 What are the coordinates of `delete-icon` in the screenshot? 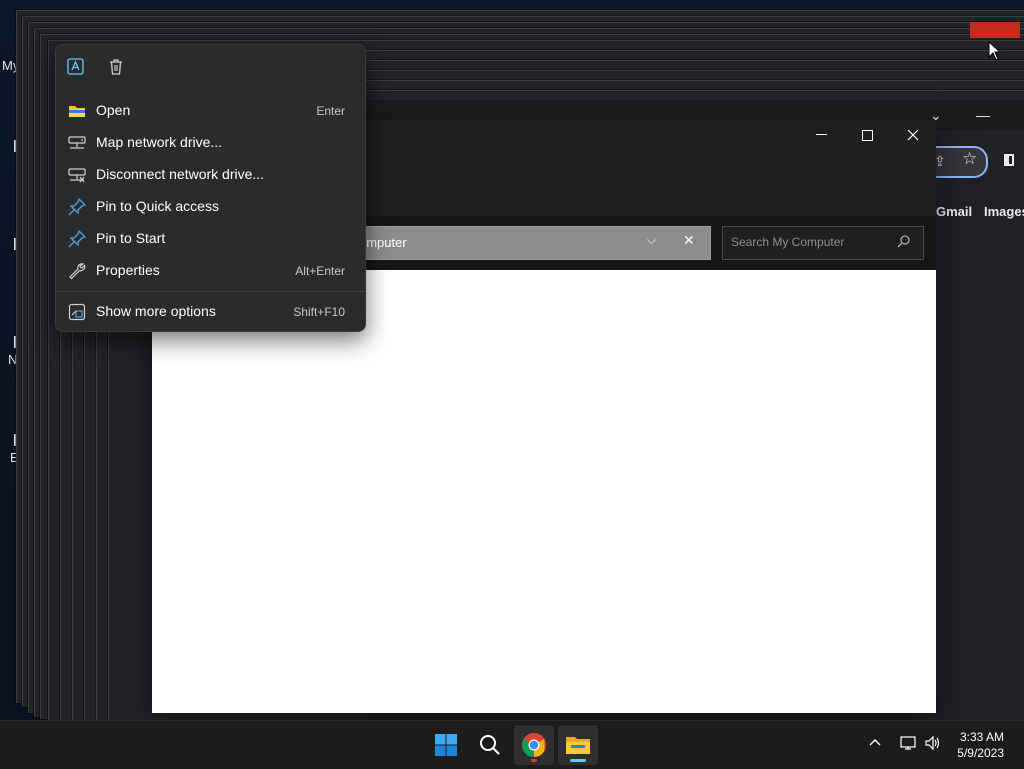 It's located at (117, 68).